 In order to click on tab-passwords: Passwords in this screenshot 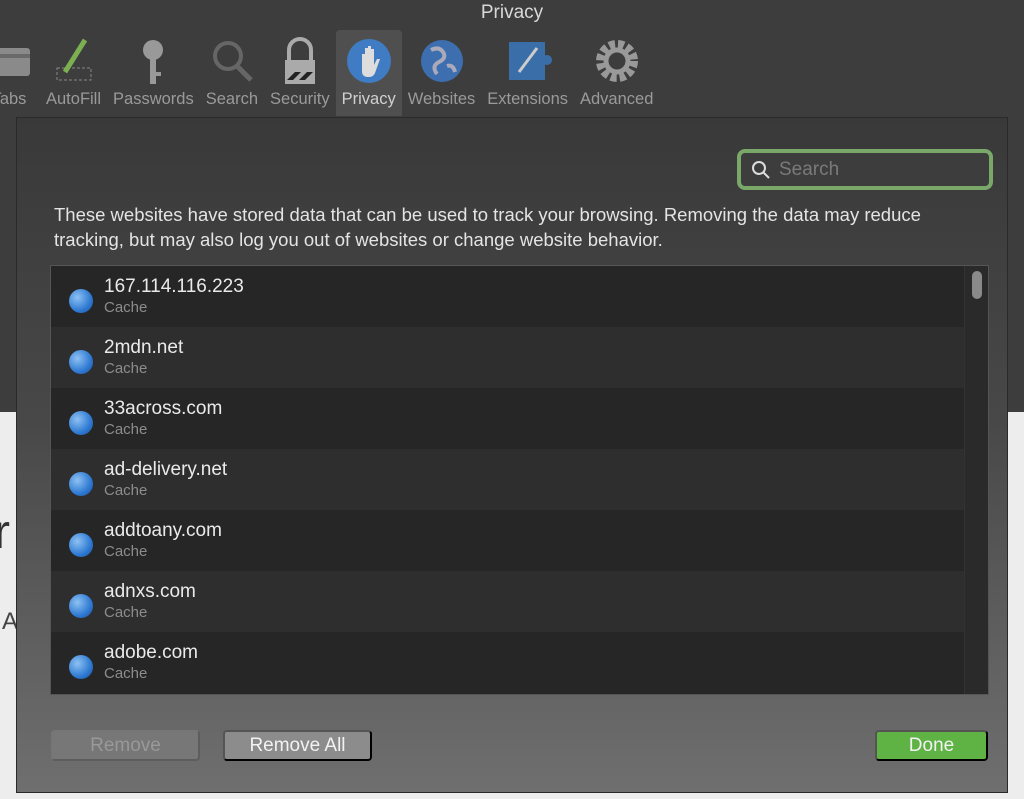, I will do `click(153, 73)`.